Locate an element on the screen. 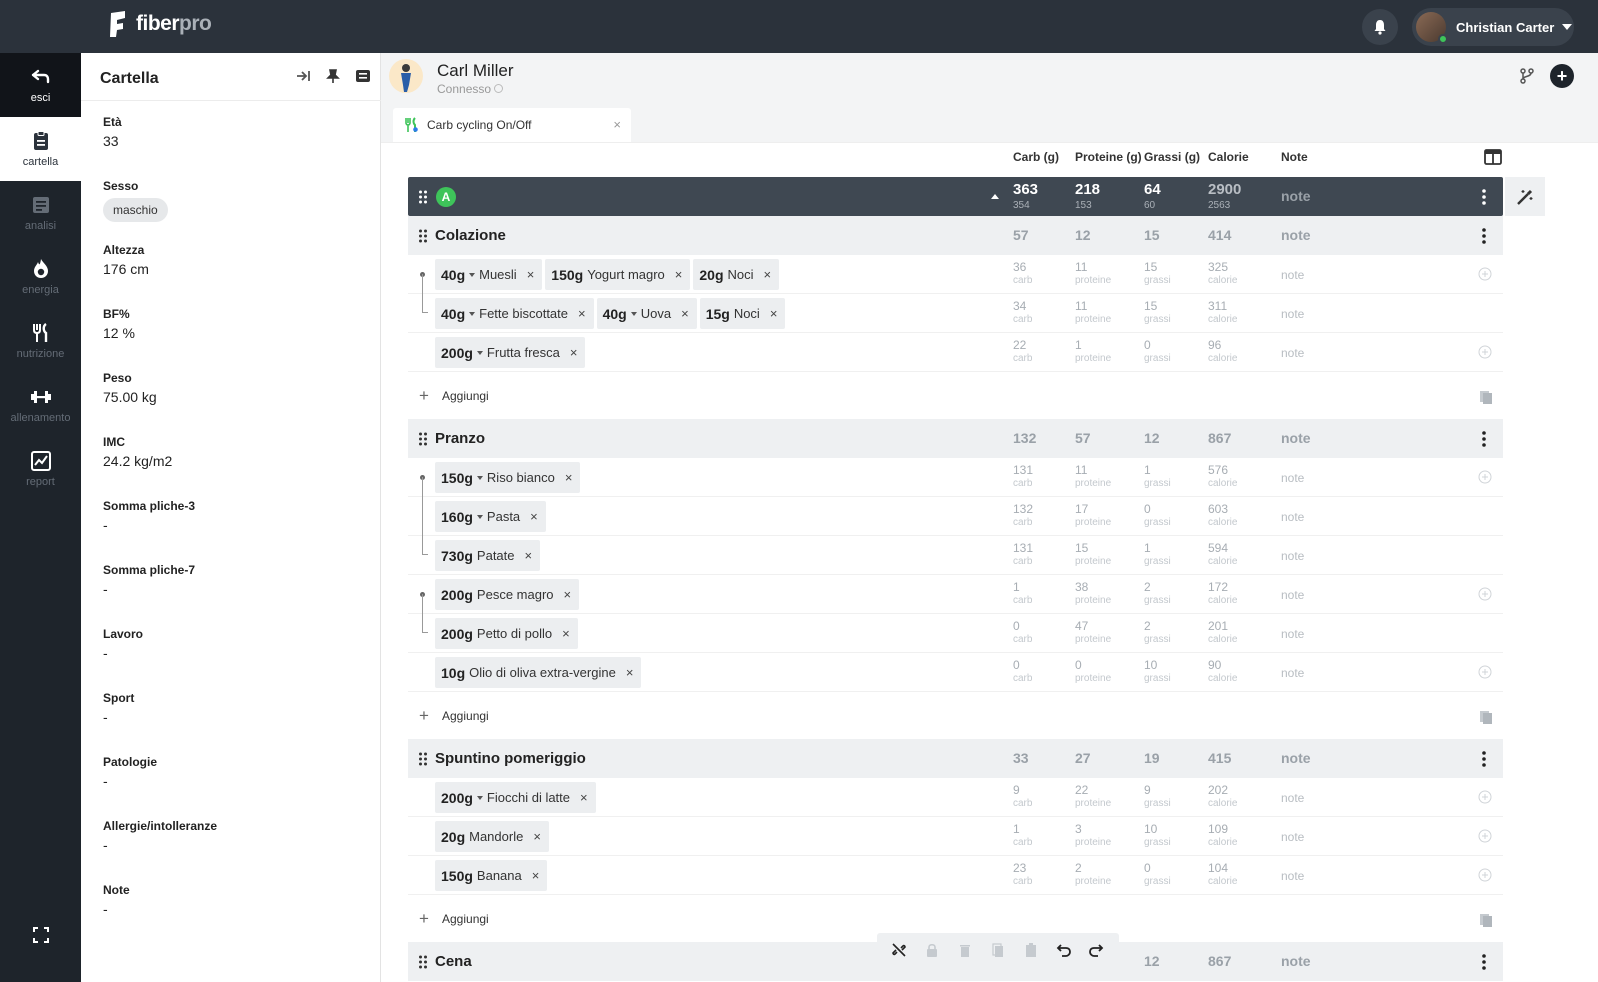 This screenshot has height=982, width=1598. trash-icon is located at coordinates (965, 950).